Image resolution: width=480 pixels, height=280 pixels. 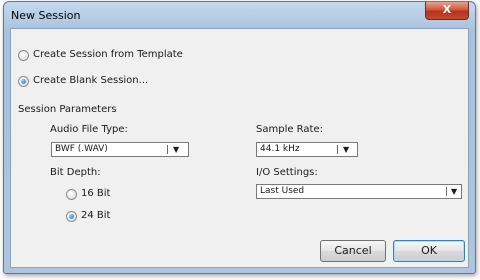 What do you see at coordinates (120, 149) in the screenshot?
I see `audio-file-type-dropdown: BWF (.WAV) ▼` at bounding box center [120, 149].